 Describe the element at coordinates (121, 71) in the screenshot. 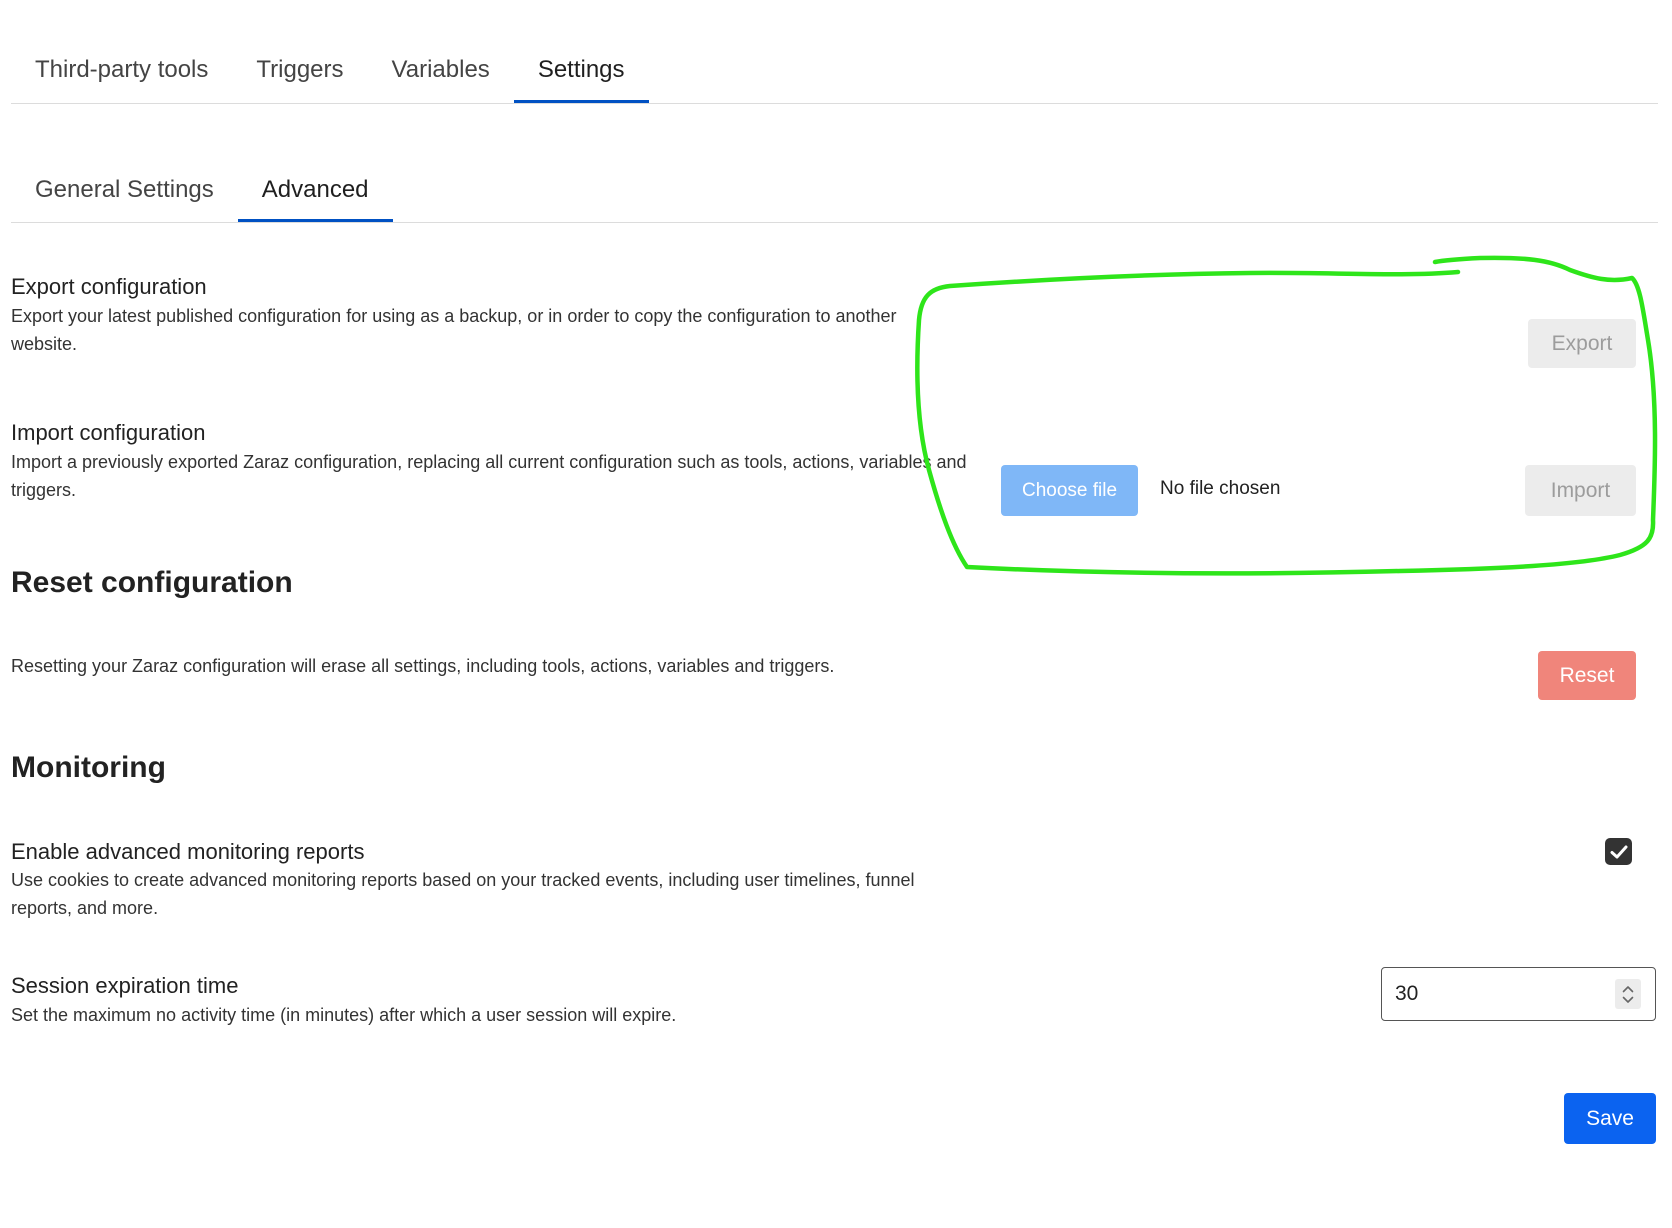

I see `tab-third-party-tools: Third-party tools` at that location.